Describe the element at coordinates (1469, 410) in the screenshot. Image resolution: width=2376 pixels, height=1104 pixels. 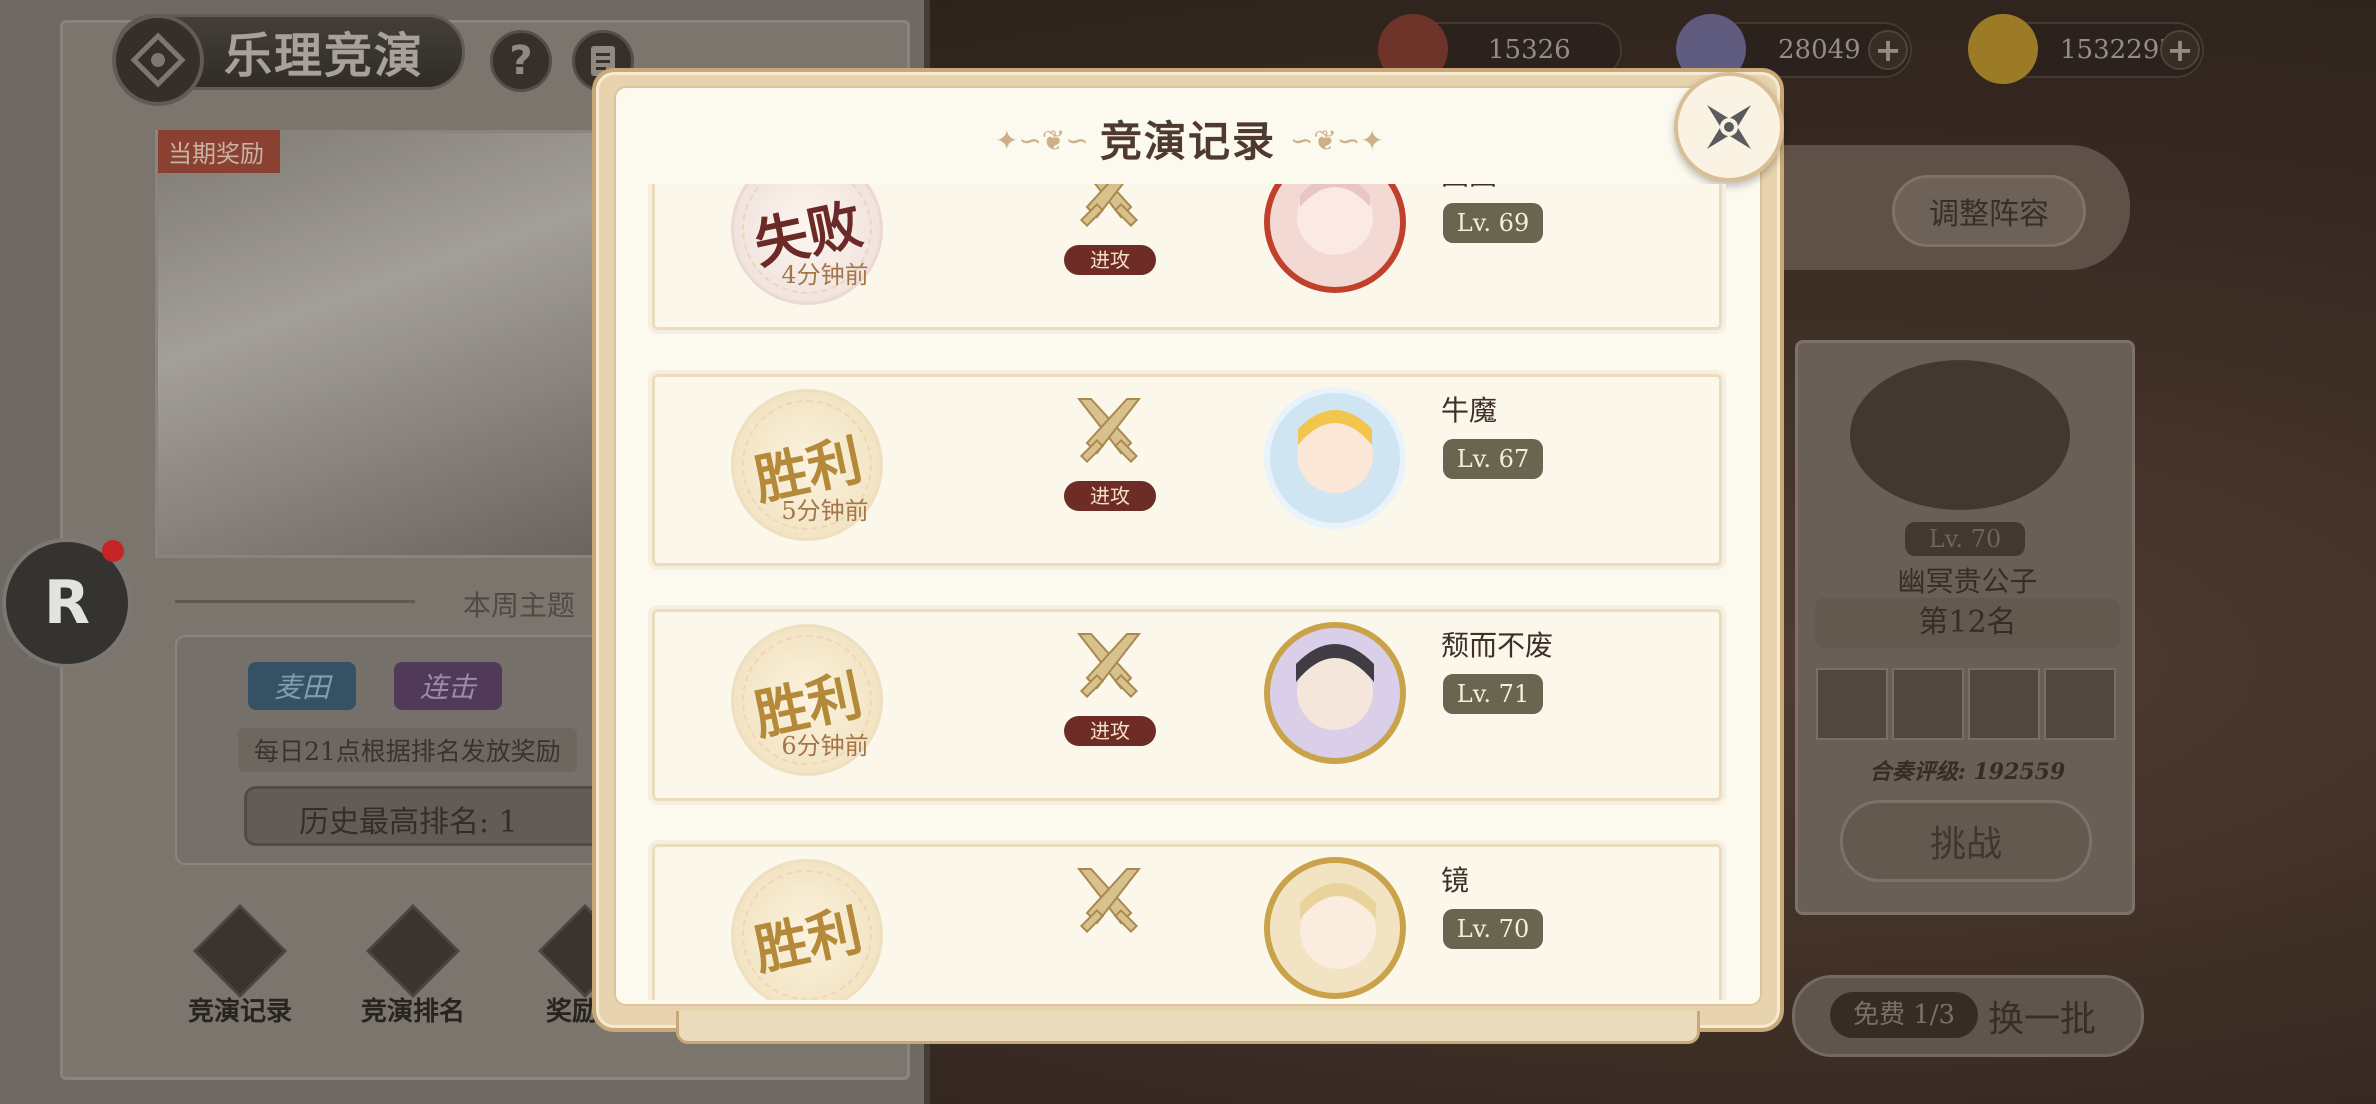
I see `opponent-name: 牛魔` at that location.